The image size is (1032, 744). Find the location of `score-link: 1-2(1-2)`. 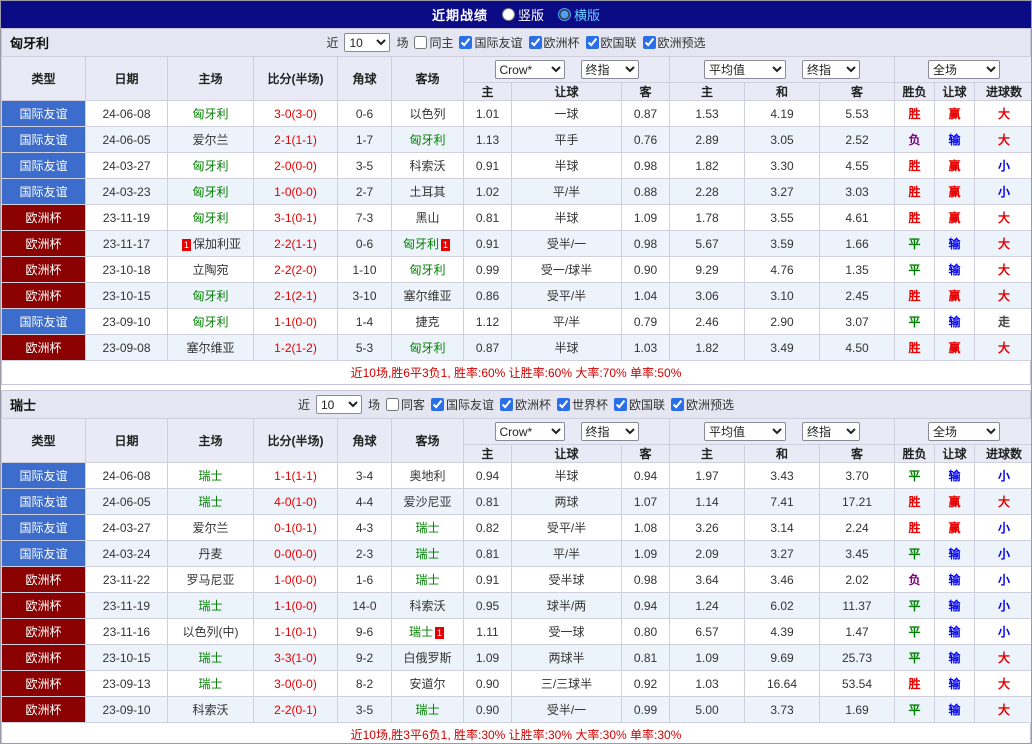

score-link: 1-2(1-2) is located at coordinates (295, 348).